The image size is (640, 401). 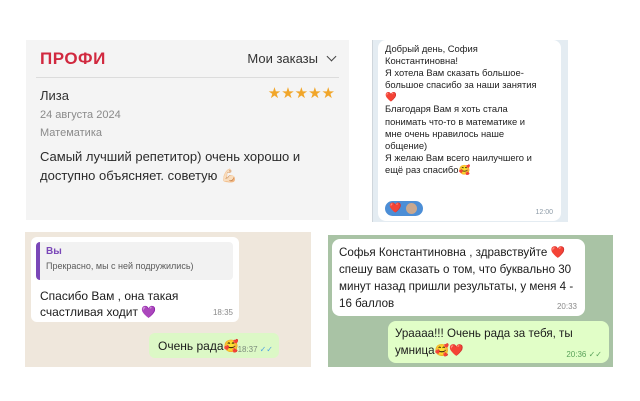 What do you see at coordinates (395, 208) in the screenshot?
I see `heart-icon: ❤️` at bounding box center [395, 208].